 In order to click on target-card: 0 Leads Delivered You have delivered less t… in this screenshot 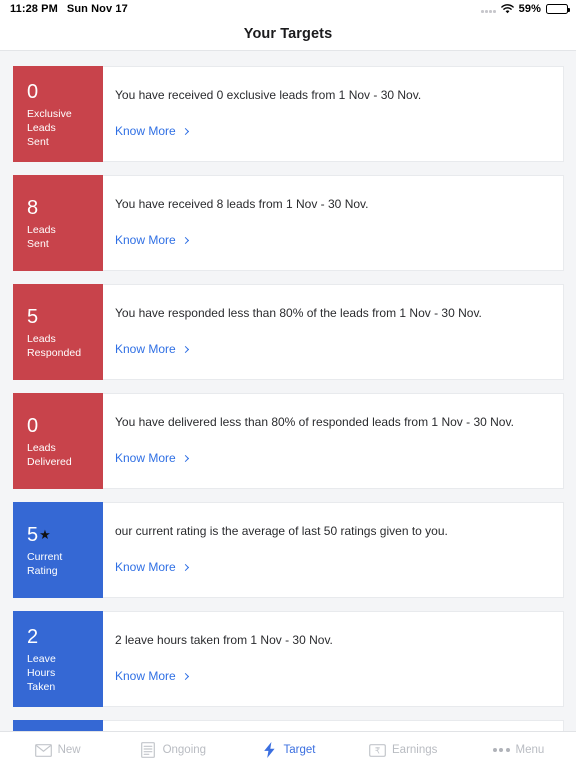, I will do `click(288, 441)`.